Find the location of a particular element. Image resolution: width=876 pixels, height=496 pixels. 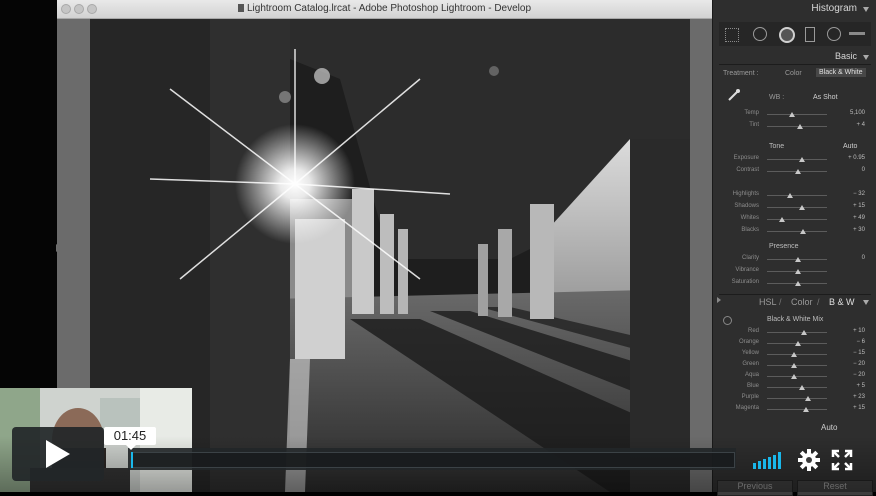

tone-slider-row: Blacks + 30 is located at coordinates (795, 231).